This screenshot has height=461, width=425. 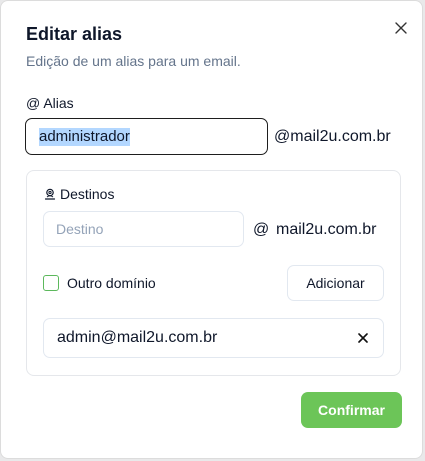 I want to click on destino-email: admin@mail2u.com.br, so click(x=137, y=337).